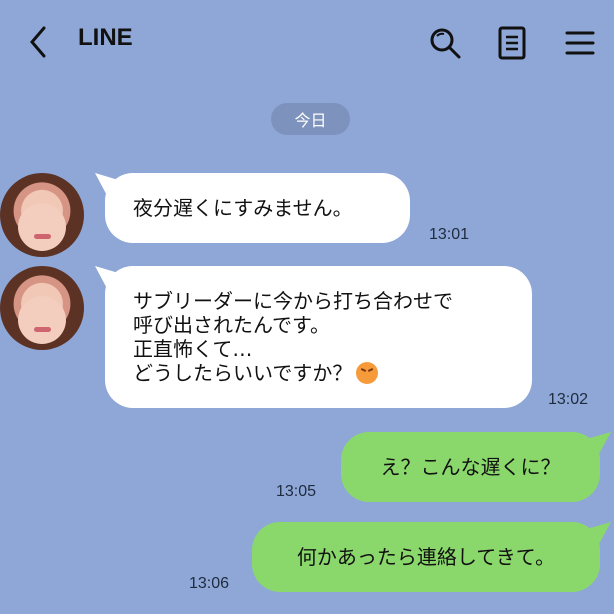 This screenshot has width=614, height=614. I want to click on message-time: 13:01, so click(449, 234).